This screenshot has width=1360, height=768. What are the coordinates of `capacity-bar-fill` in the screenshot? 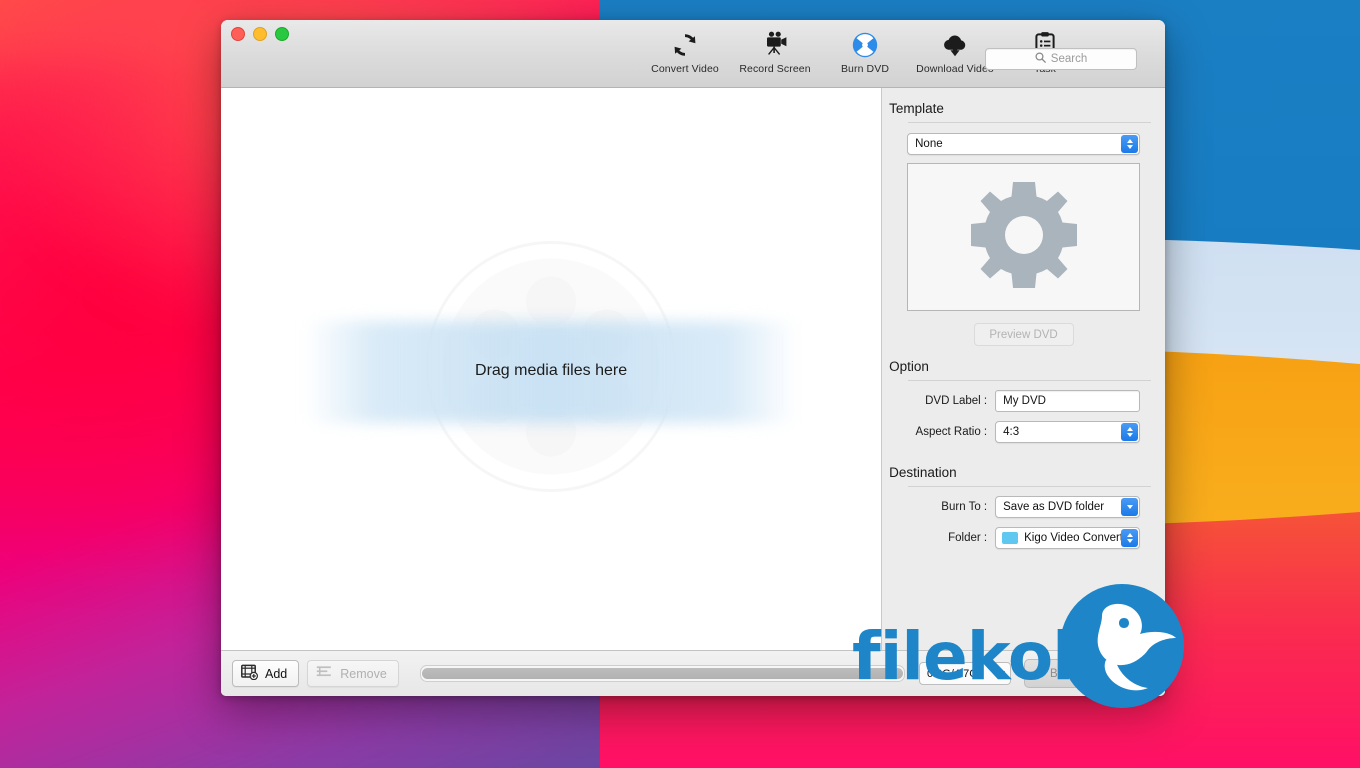 It's located at (662, 673).